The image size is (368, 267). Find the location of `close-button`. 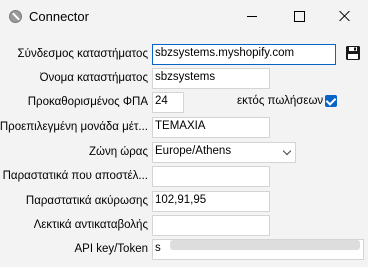

close-button is located at coordinates (345, 16).